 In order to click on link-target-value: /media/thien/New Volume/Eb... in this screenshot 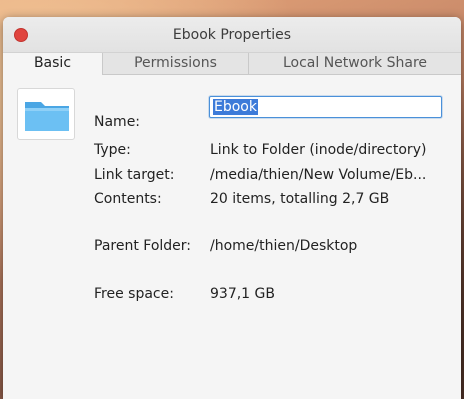, I will do `click(318, 175)`.